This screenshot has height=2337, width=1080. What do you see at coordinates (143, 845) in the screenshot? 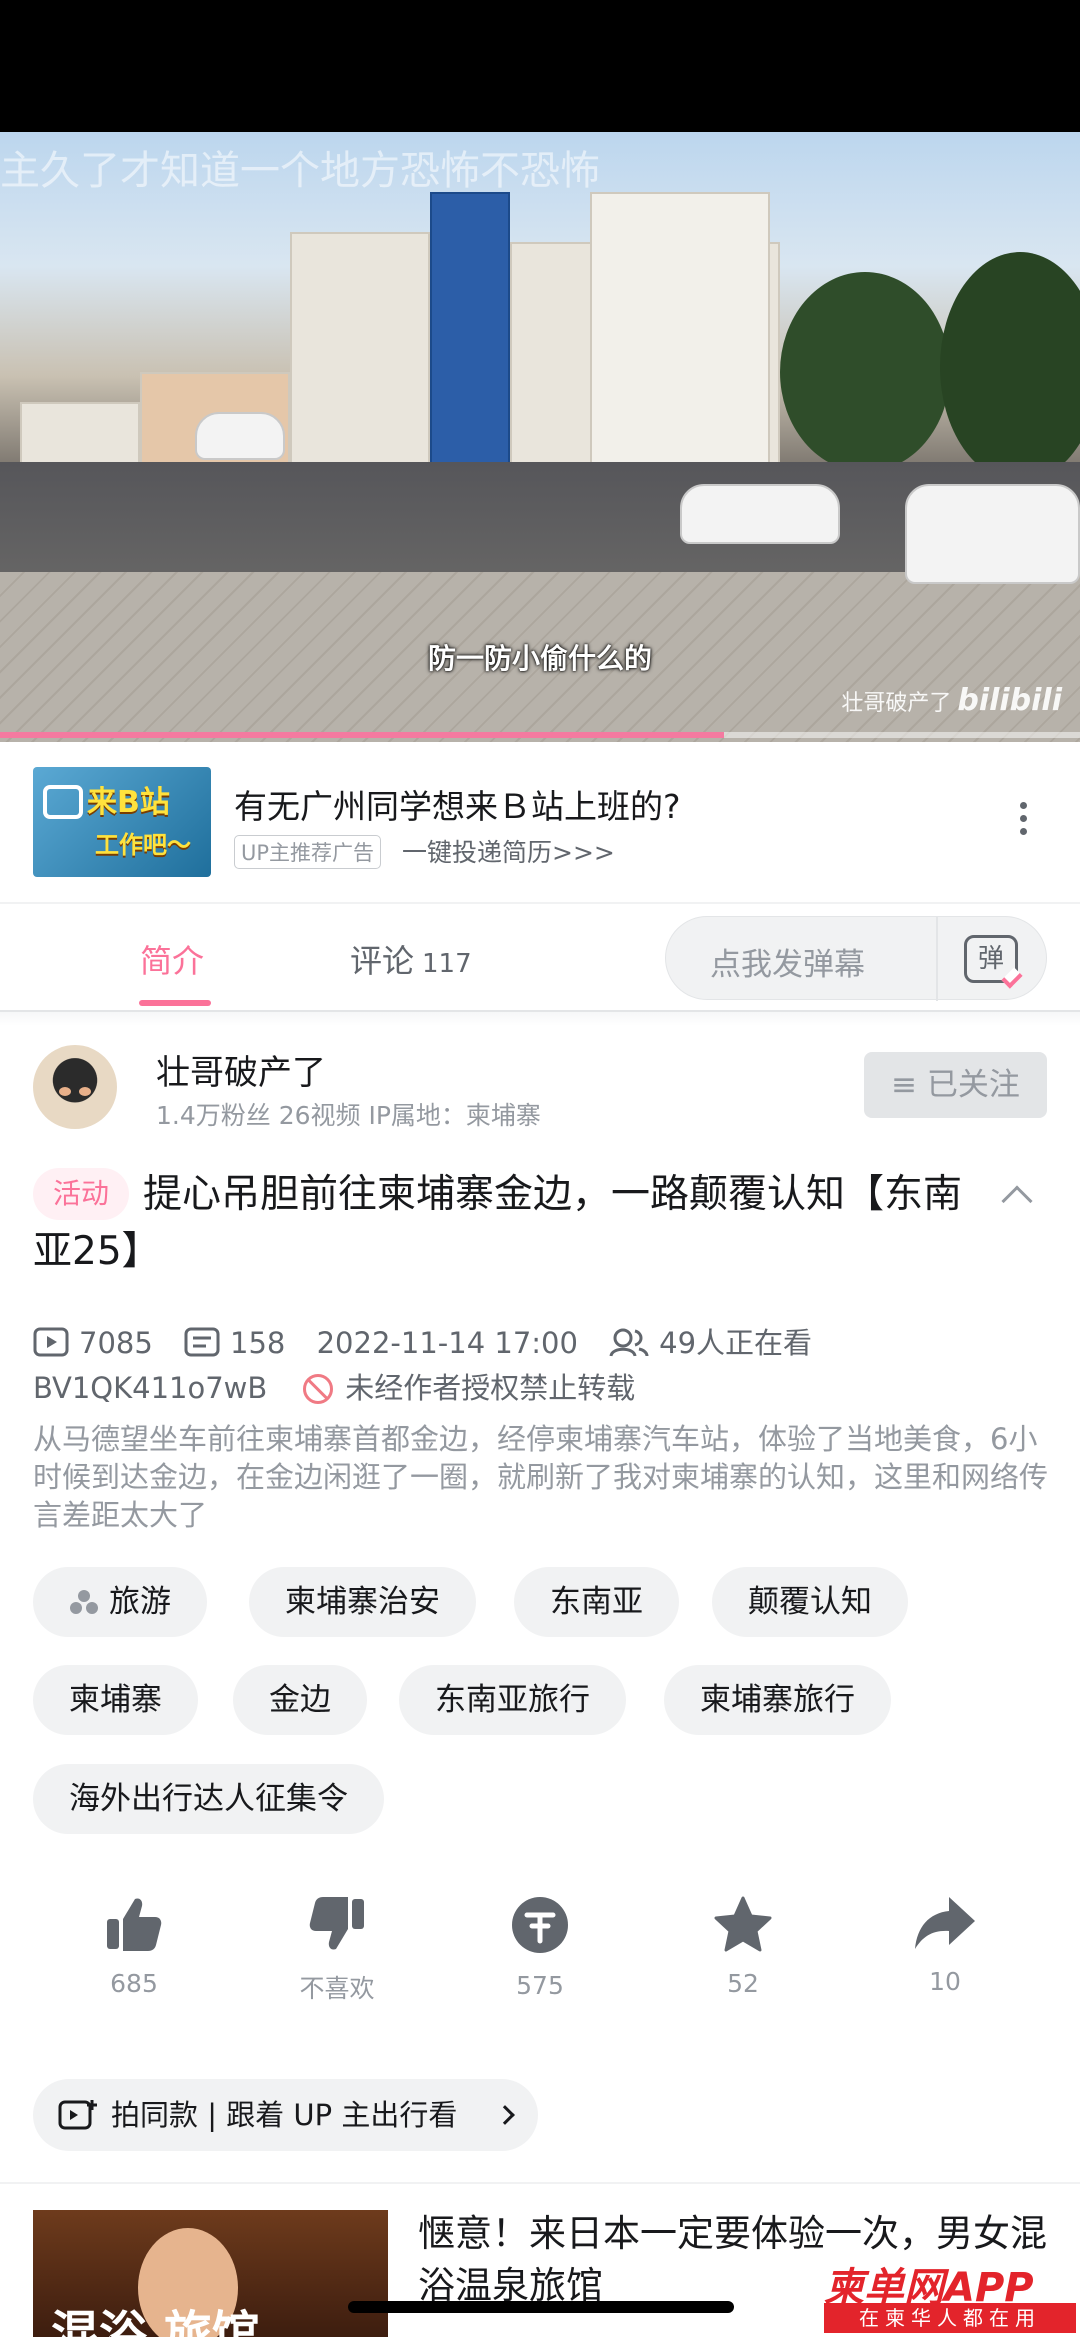
I see `ad-thumb-line2: 工作吧～` at bounding box center [143, 845].